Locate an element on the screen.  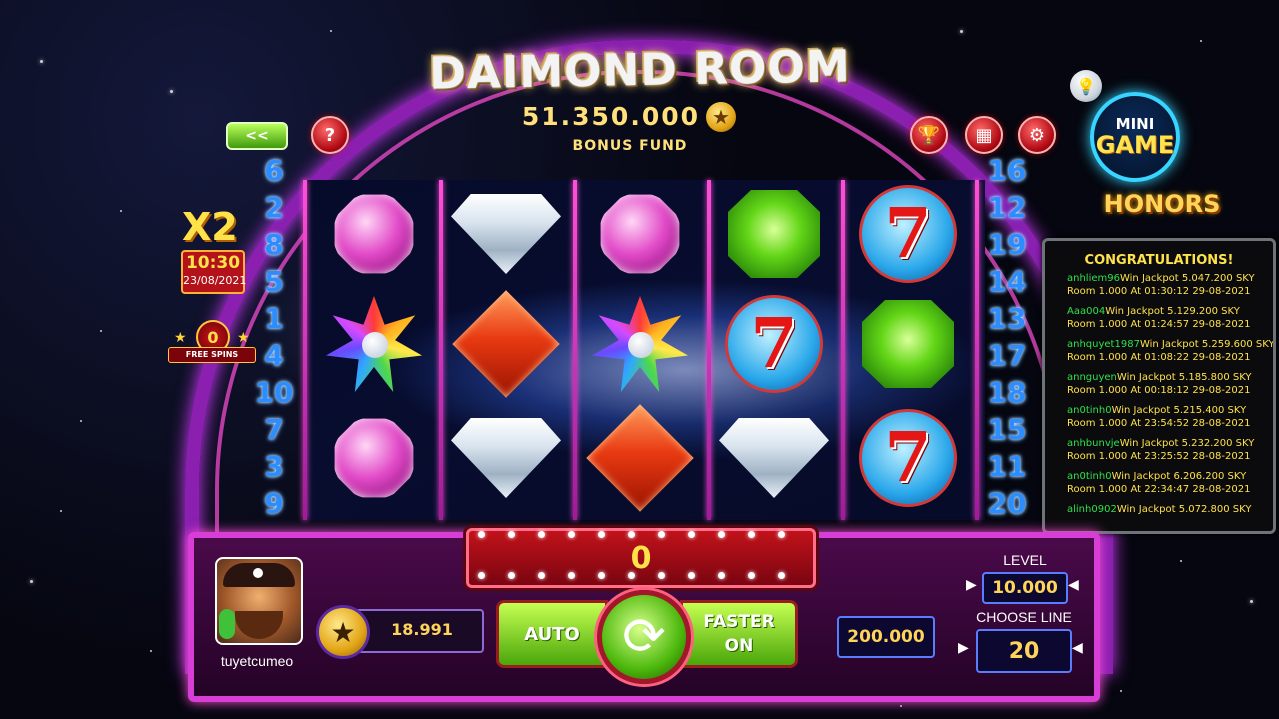
faster-state: ON is located at coordinates (739, 646).